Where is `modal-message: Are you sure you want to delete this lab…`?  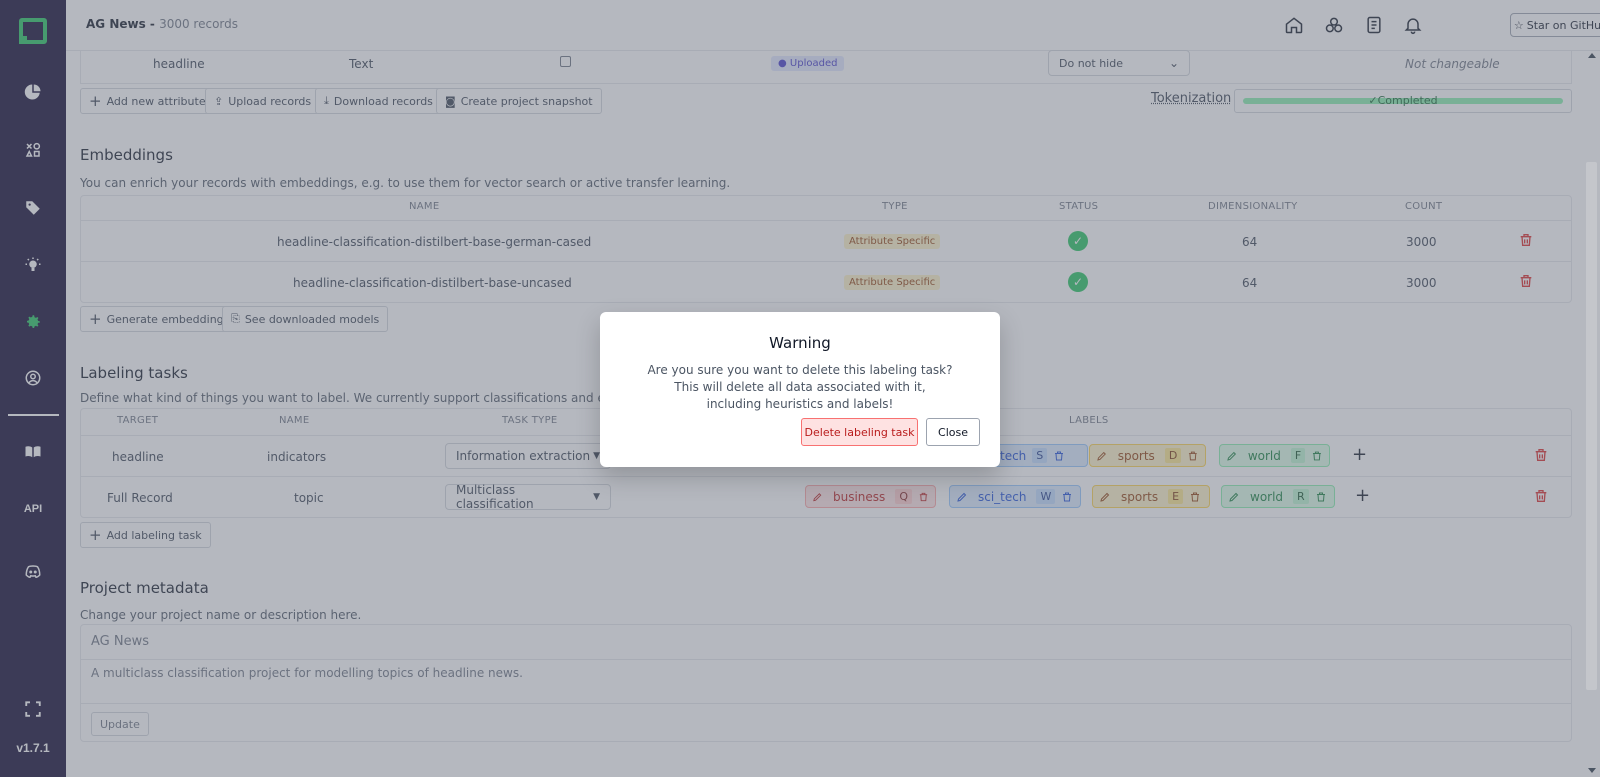
modal-message: Are you sure you want to delete this lab… is located at coordinates (800, 387).